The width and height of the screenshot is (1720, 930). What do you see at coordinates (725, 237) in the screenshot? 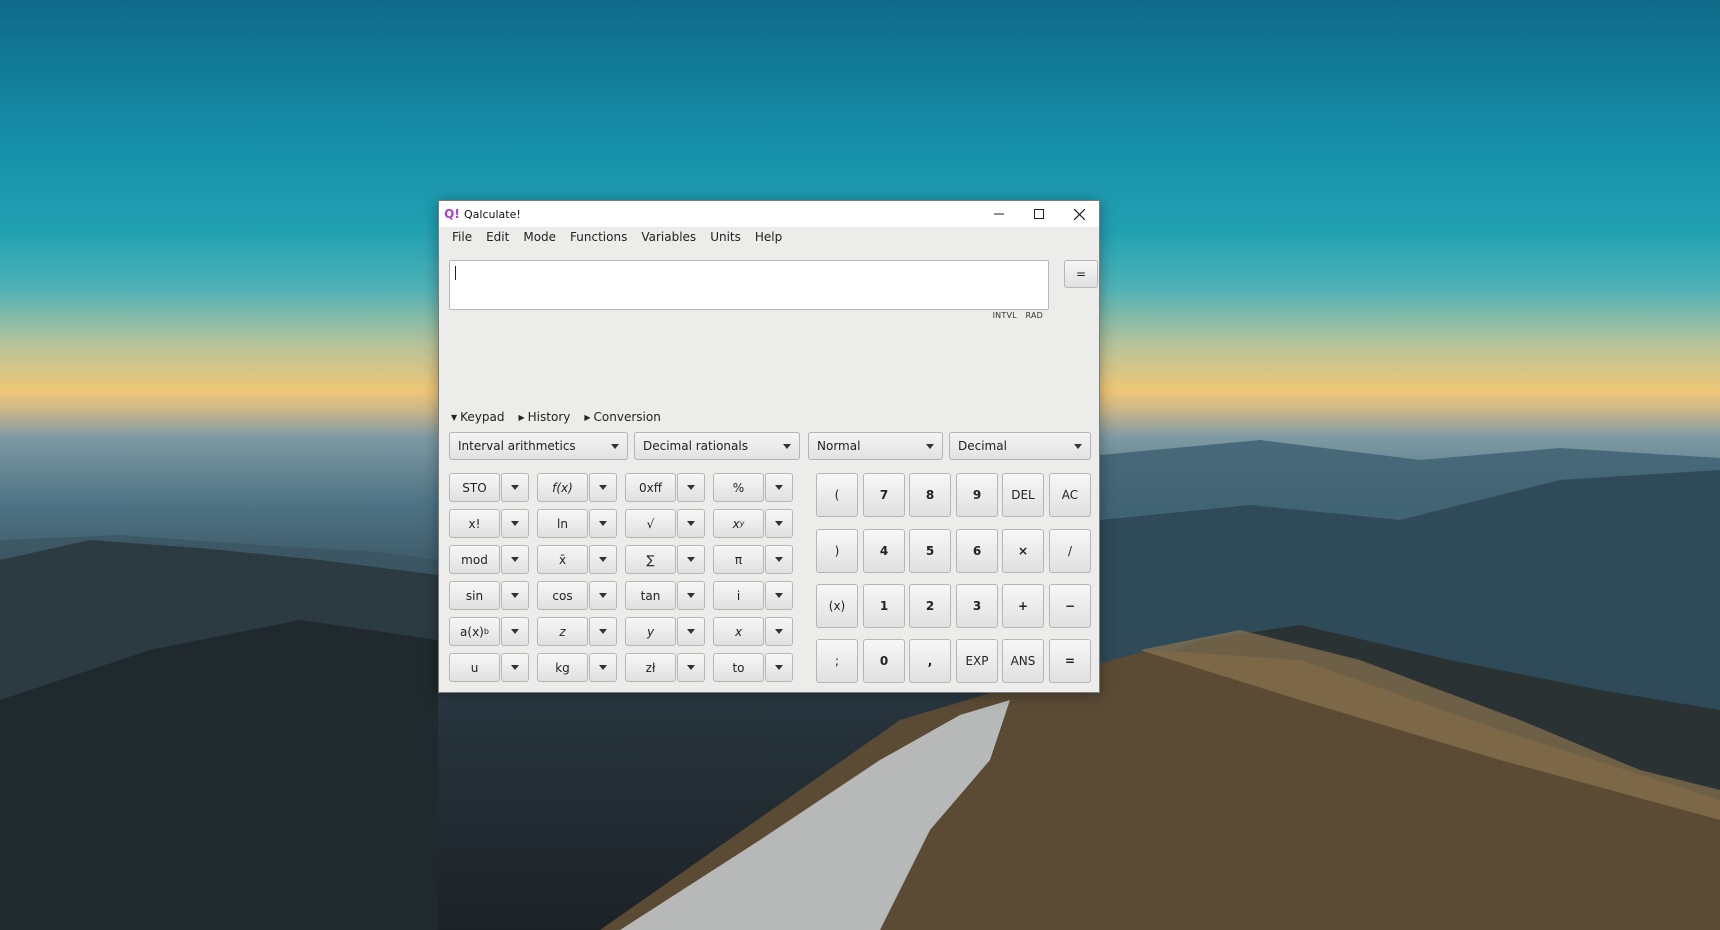
I see `menu-units: Units` at bounding box center [725, 237].